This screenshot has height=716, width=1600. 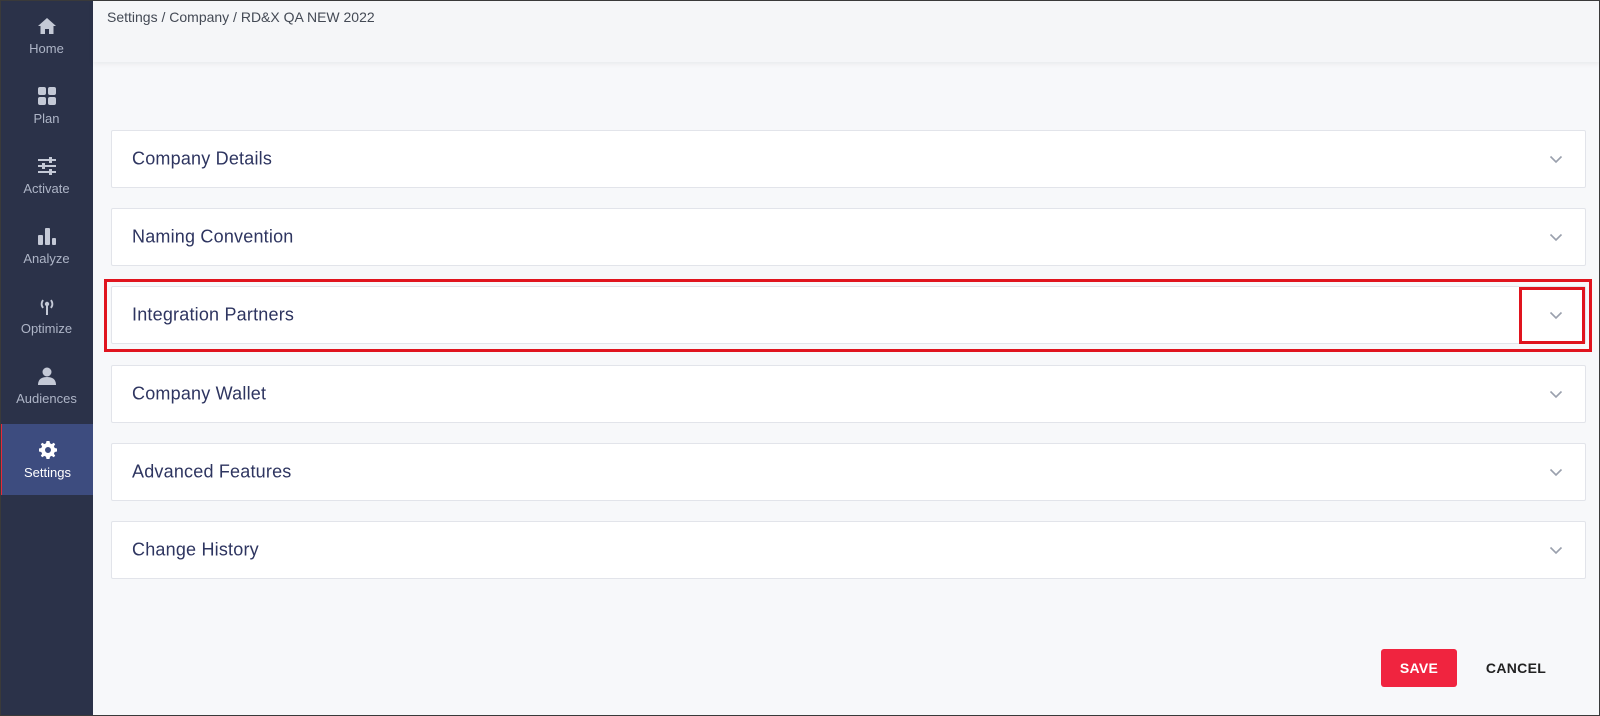 What do you see at coordinates (46, 188) in the screenshot?
I see `sidebar-item-label: Activate` at bounding box center [46, 188].